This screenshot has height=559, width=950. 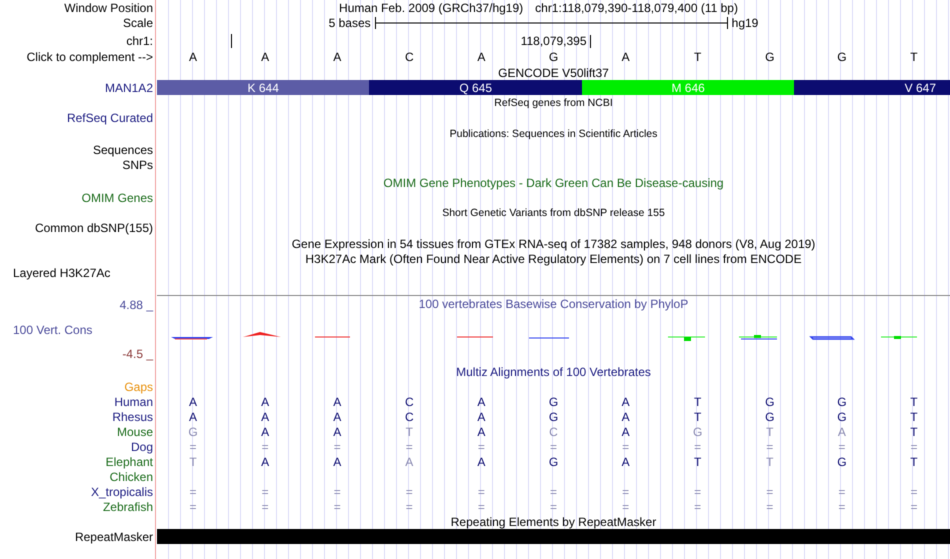 I want to click on complement-link: Click to complement -->, so click(x=89, y=57).